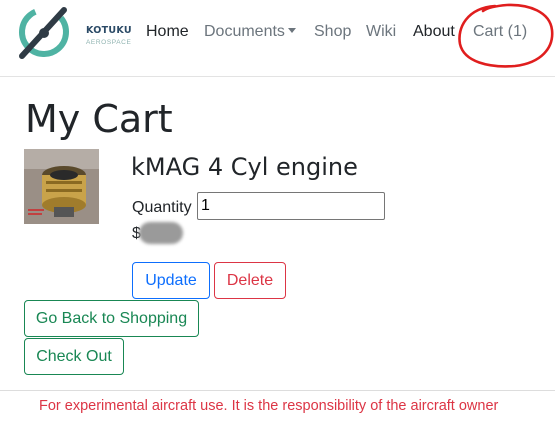 The image size is (555, 435). What do you see at coordinates (291, 206) in the screenshot?
I see `quantity-input` at bounding box center [291, 206].